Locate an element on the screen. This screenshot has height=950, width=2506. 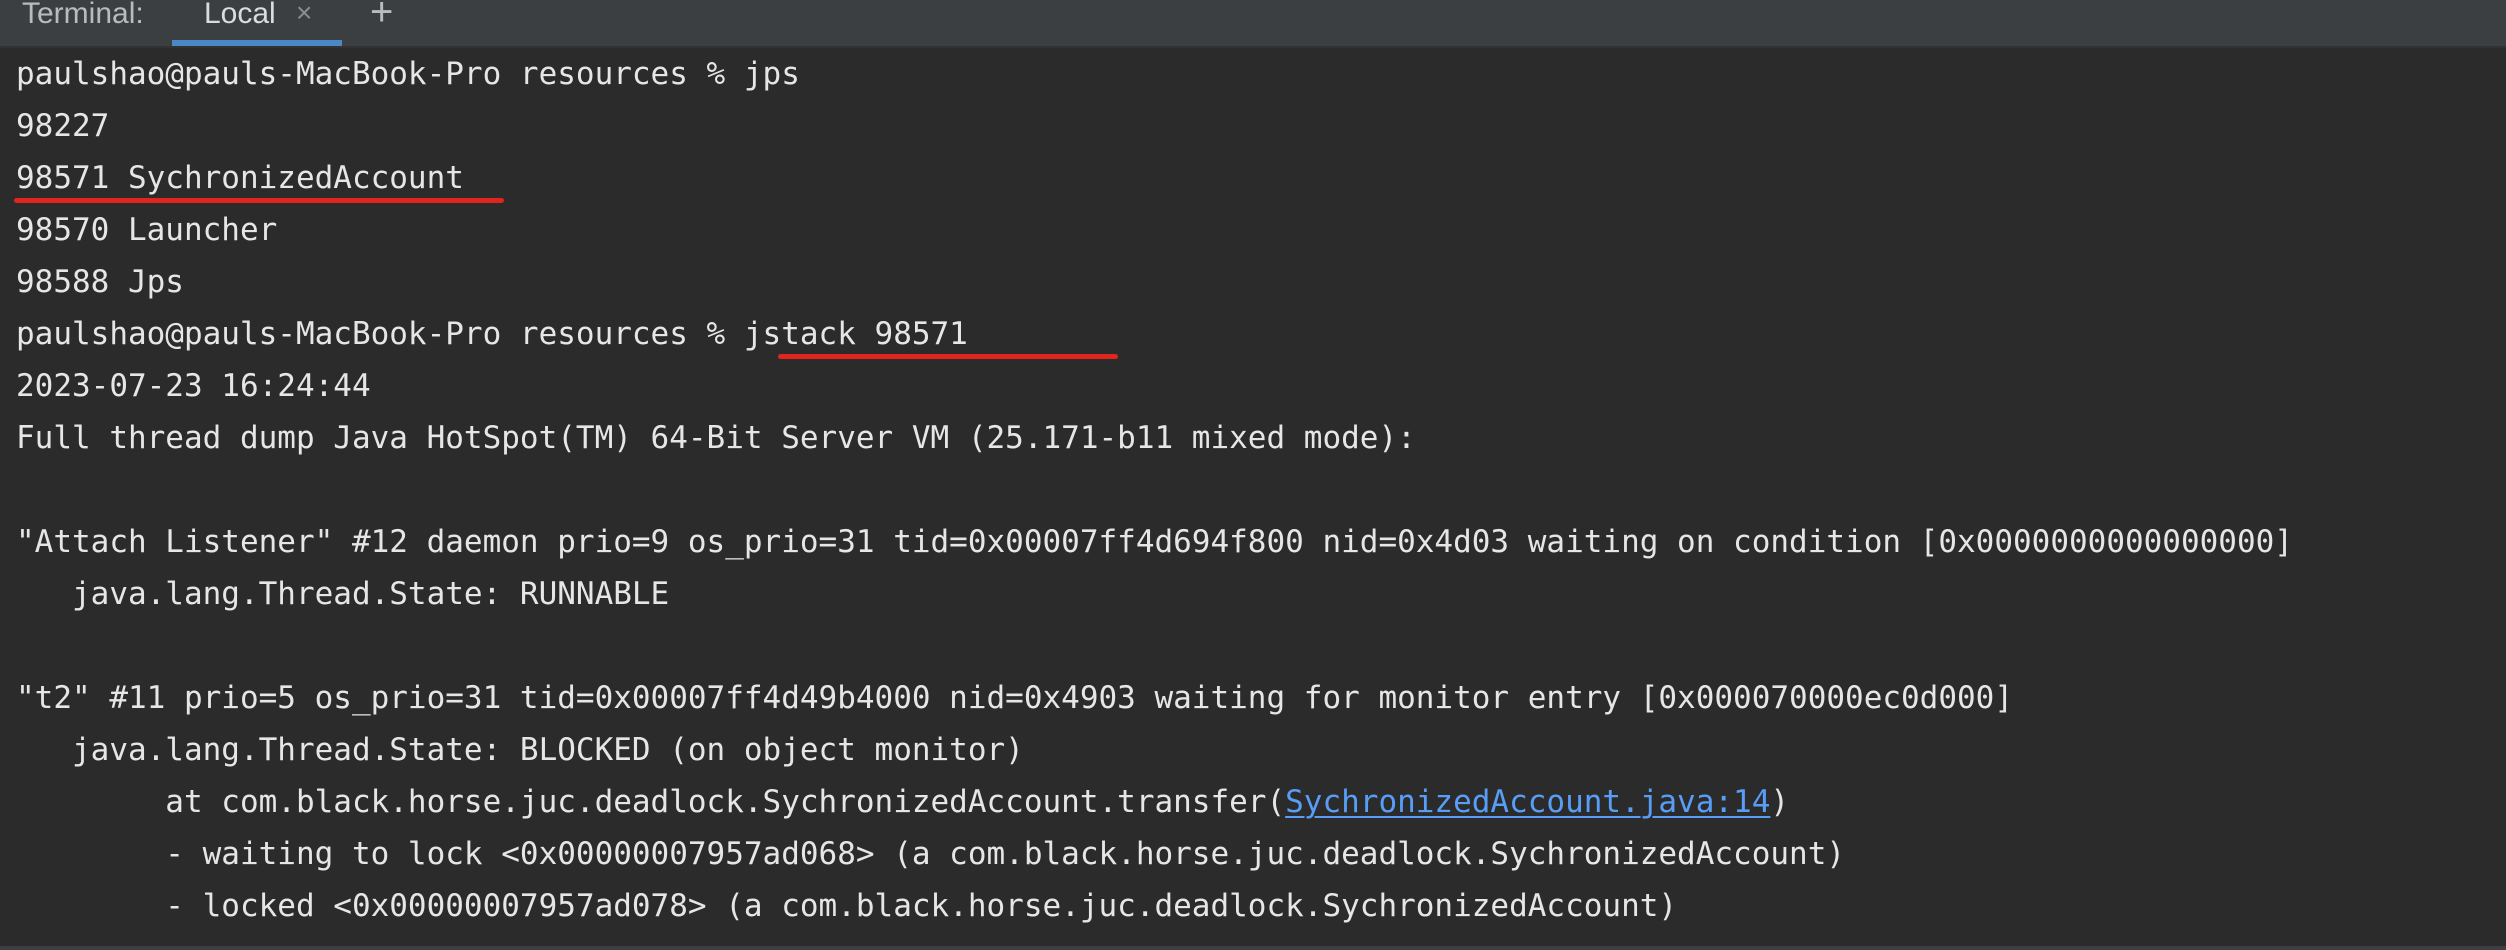
terminal-line: 2023-07-23 16:24:44 is located at coordinates (193, 386).